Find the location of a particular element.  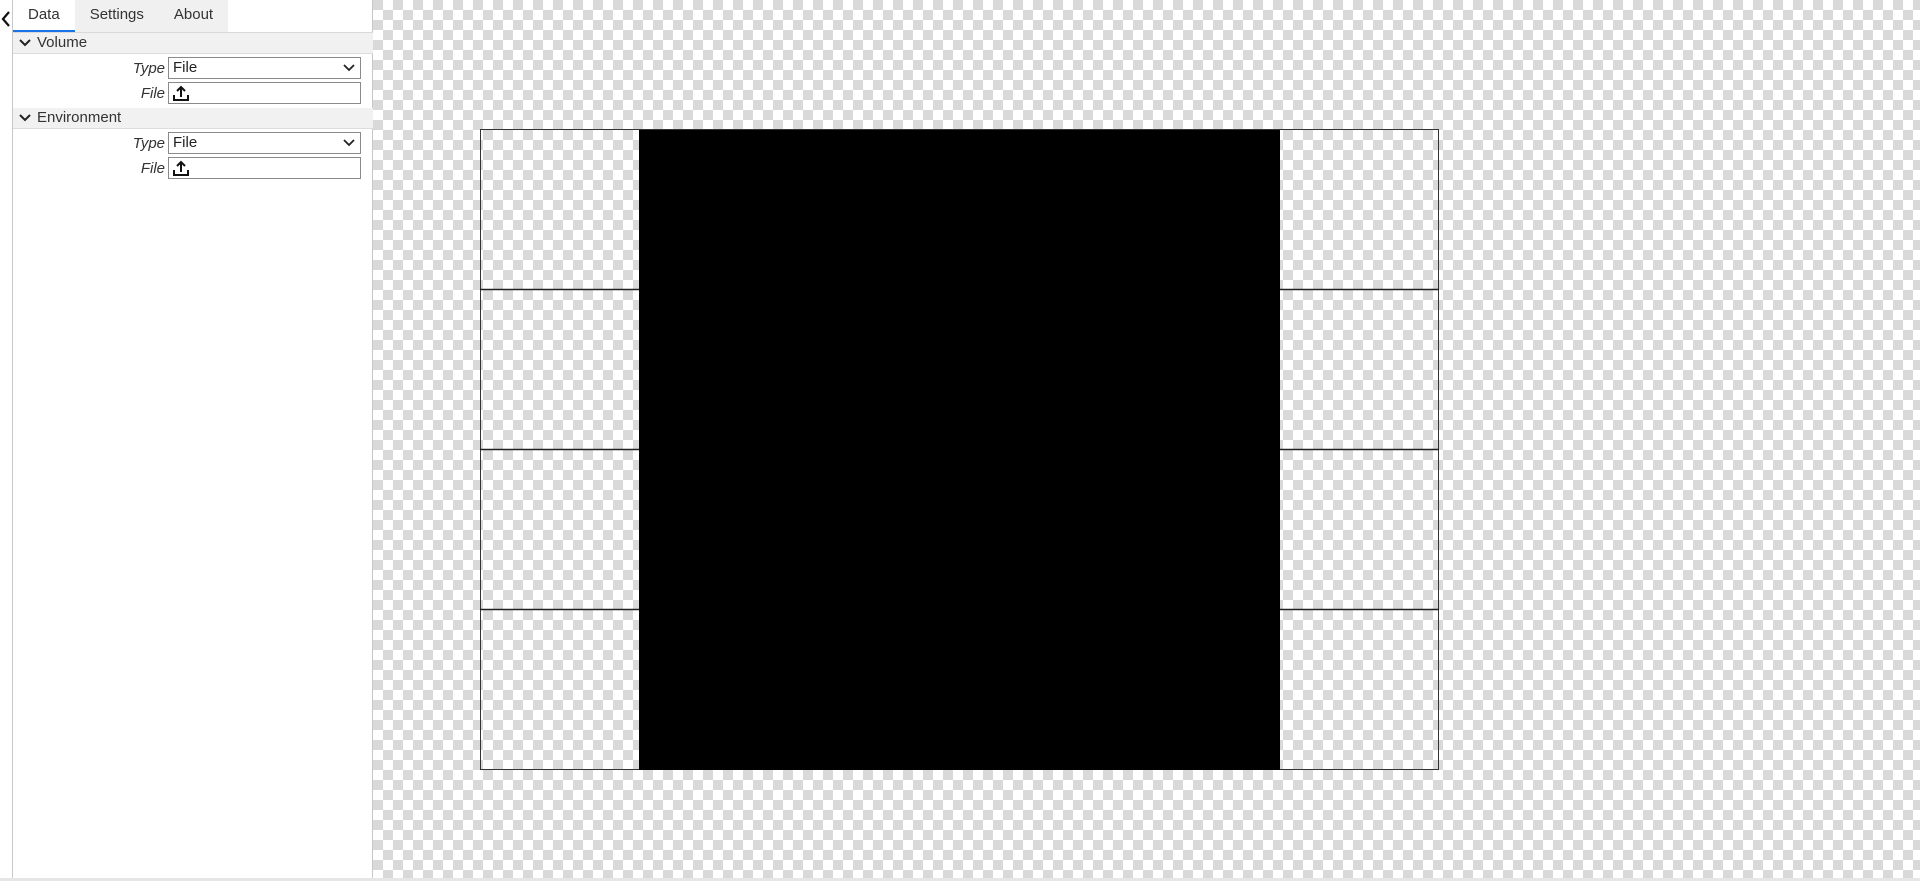

section-title-volume: Volume is located at coordinates (62, 42).